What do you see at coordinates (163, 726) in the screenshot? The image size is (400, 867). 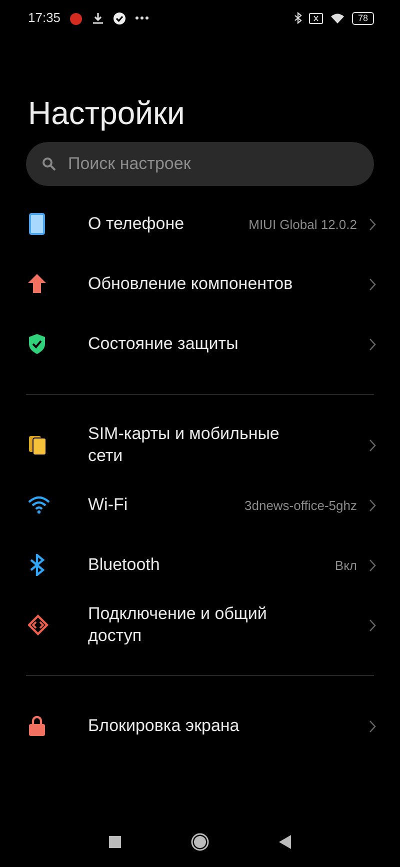 I see `item-label: Блокировка экрана` at bounding box center [163, 726].